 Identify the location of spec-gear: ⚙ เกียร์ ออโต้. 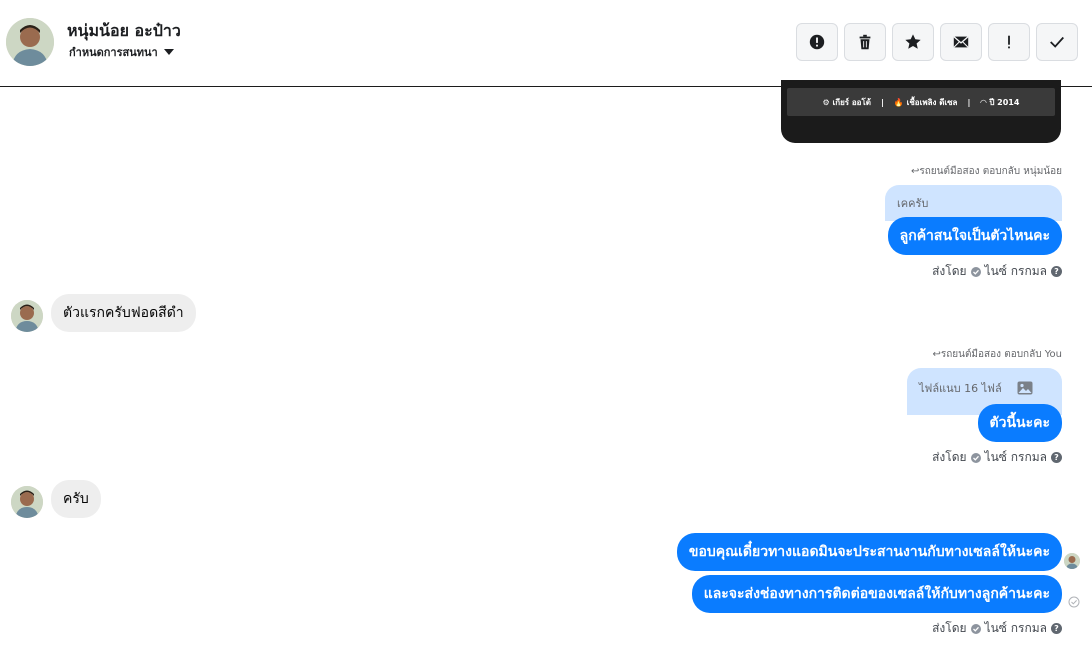
(846, 102).